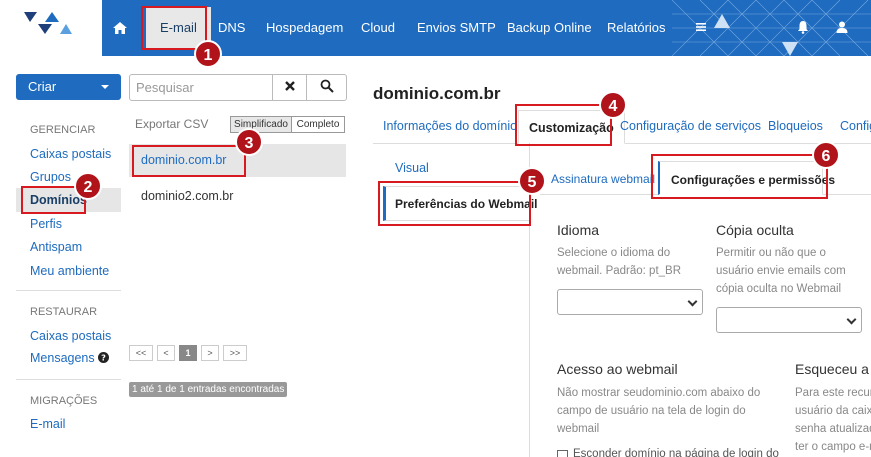 This screenshot has width=871, height=457. What do you see at coordinates (88, 186) in the screenshot?
I see `callout-badge-2: 2` at bounding box center [88, 186].